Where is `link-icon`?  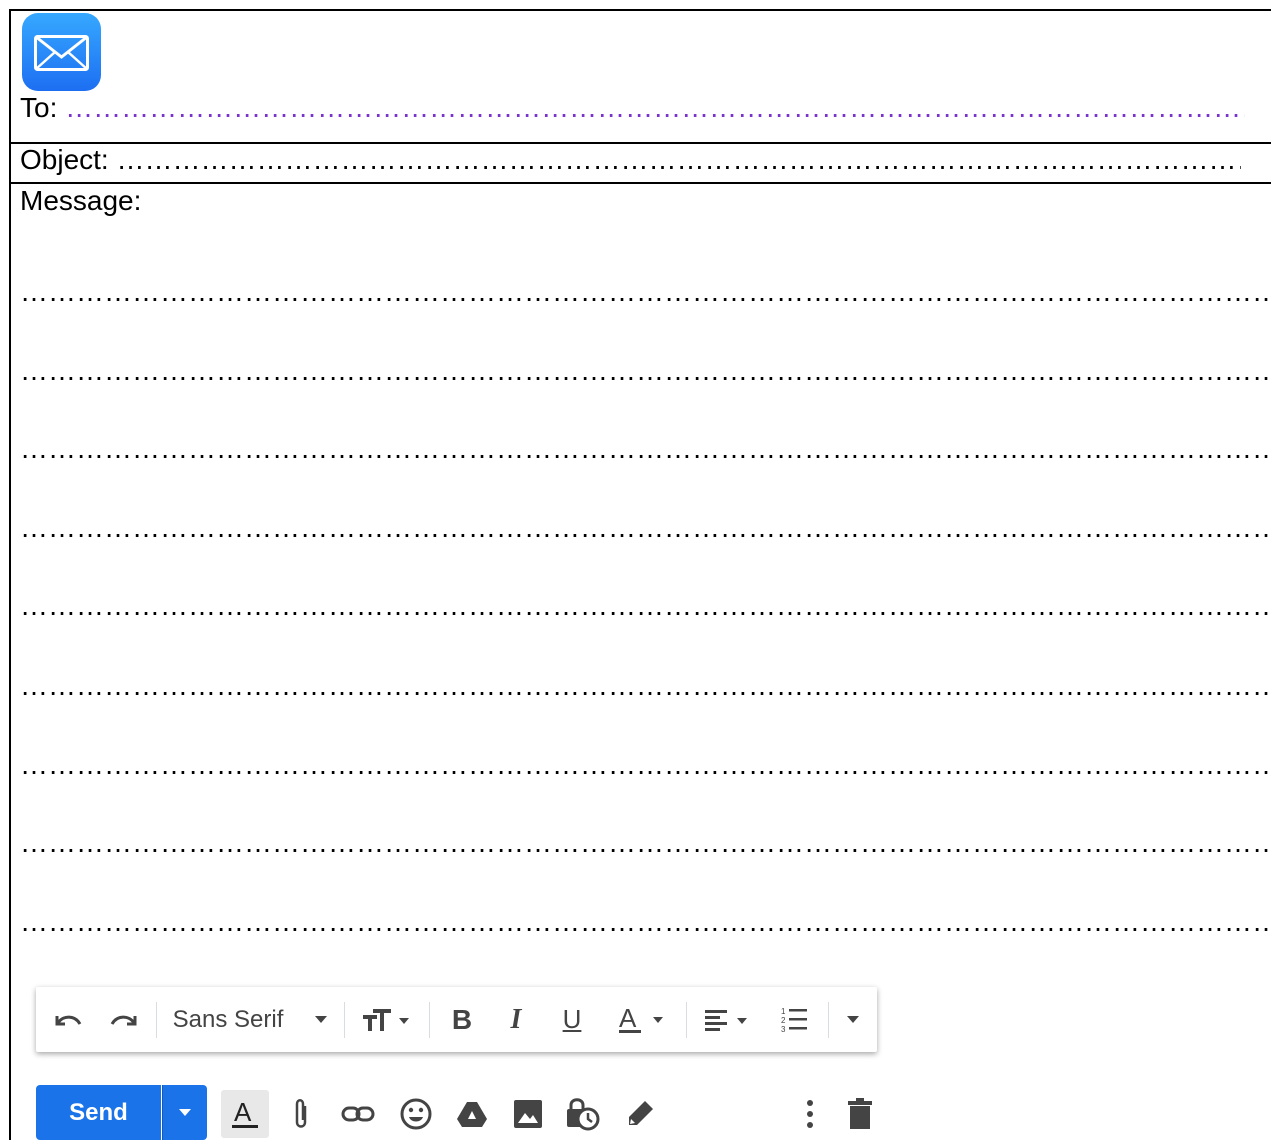
link-icon is located at coordinates (358, 1114).